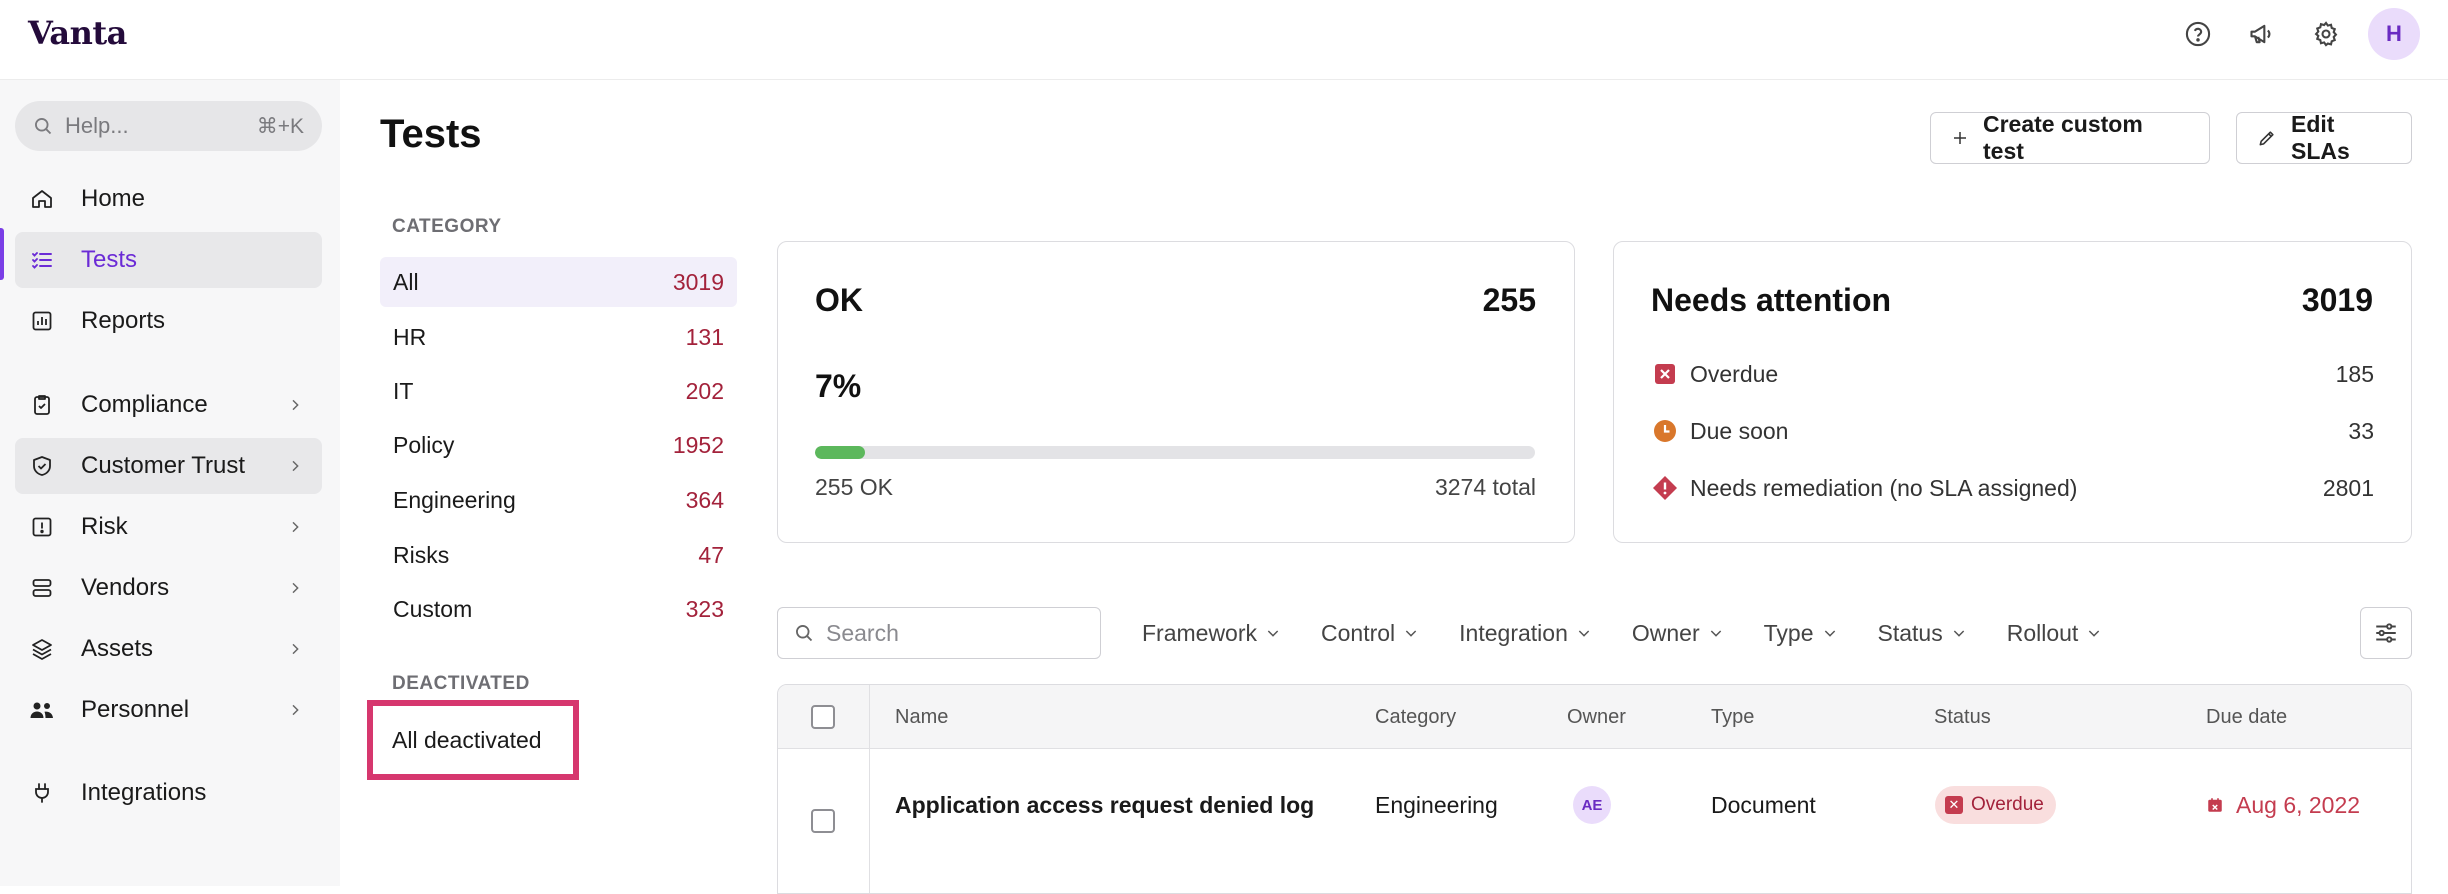  I want to click on sidebar-item-home: Home, so click(168, 199).